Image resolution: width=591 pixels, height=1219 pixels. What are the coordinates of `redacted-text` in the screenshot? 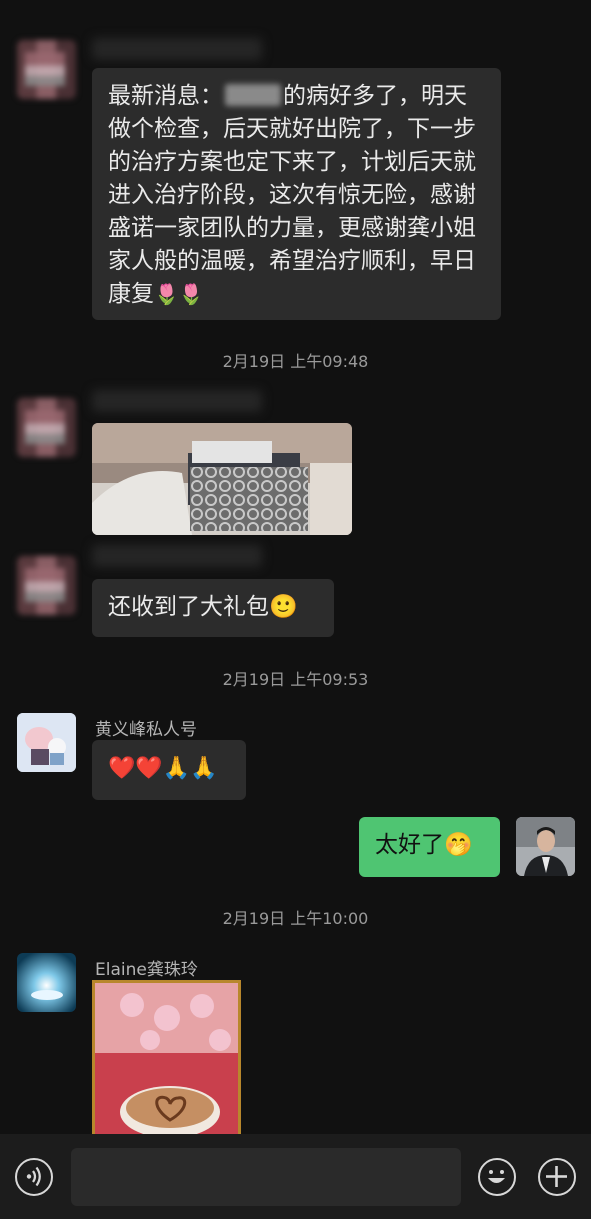 It's located at (253, 95).